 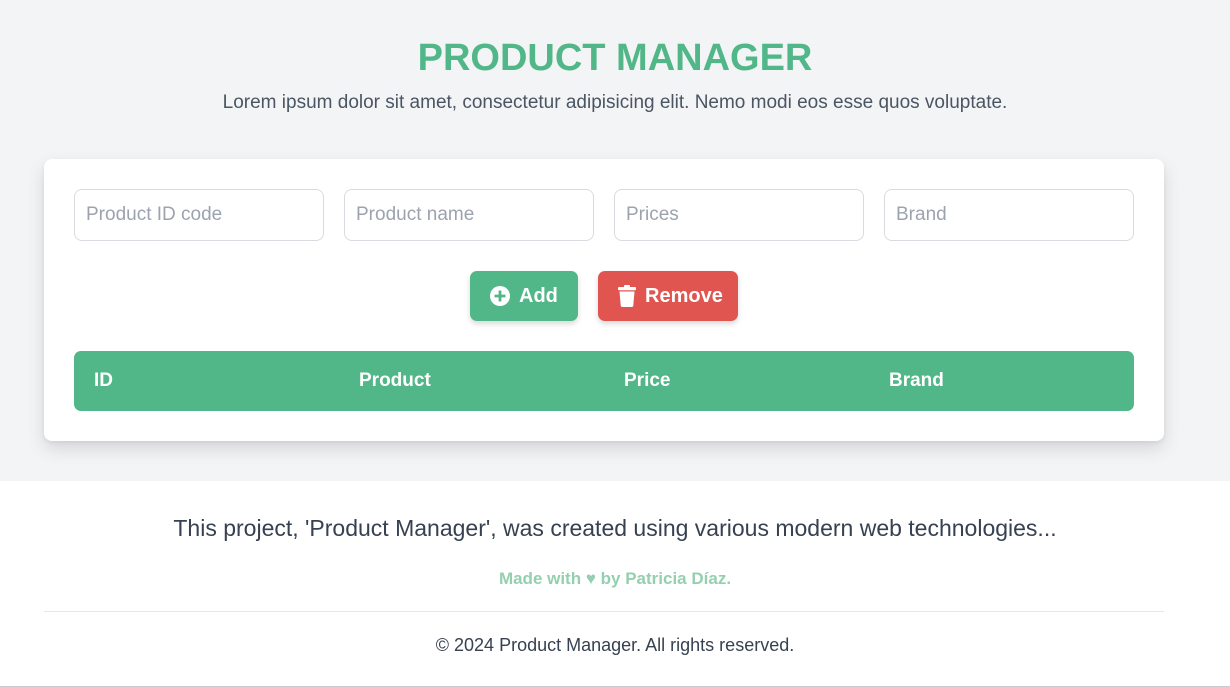 What do you see at coordinates (469, 215) in the screenshot?
I see `product-name-input` at bounding box center [469, 215].